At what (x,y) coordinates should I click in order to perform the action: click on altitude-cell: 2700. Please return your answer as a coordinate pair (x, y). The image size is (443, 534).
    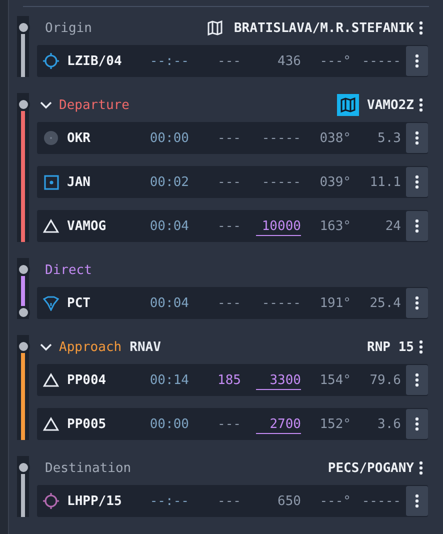
    Looking at the image, I should click on (278, 425).